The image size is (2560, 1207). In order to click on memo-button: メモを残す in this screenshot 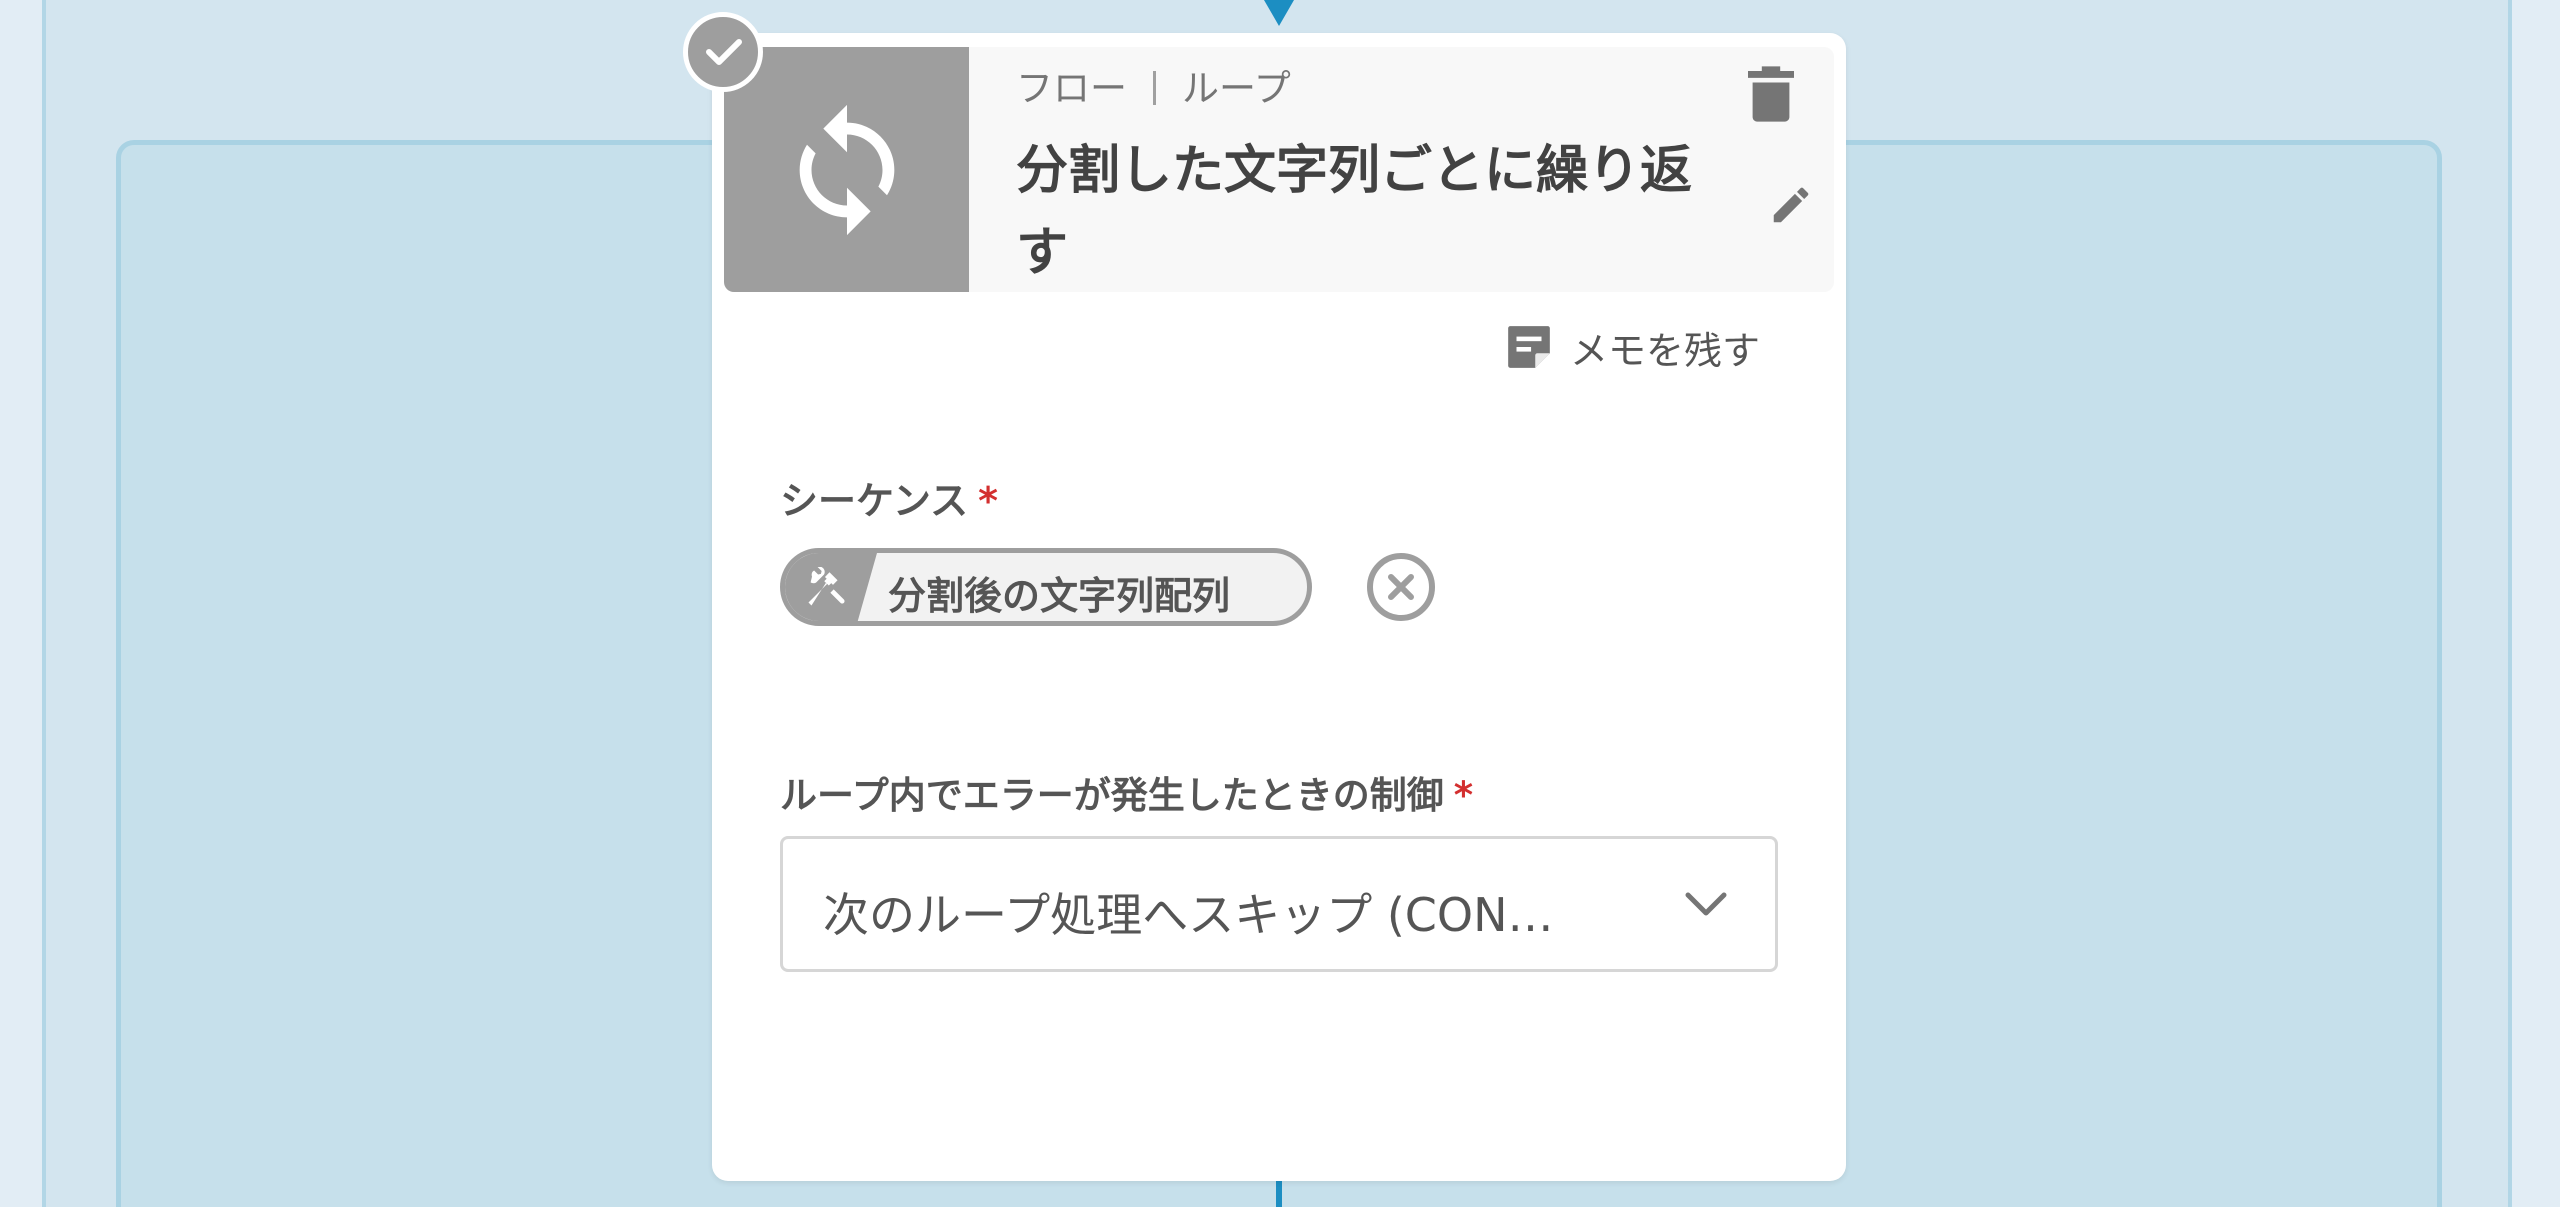, I will do `click(1632, 347)`.